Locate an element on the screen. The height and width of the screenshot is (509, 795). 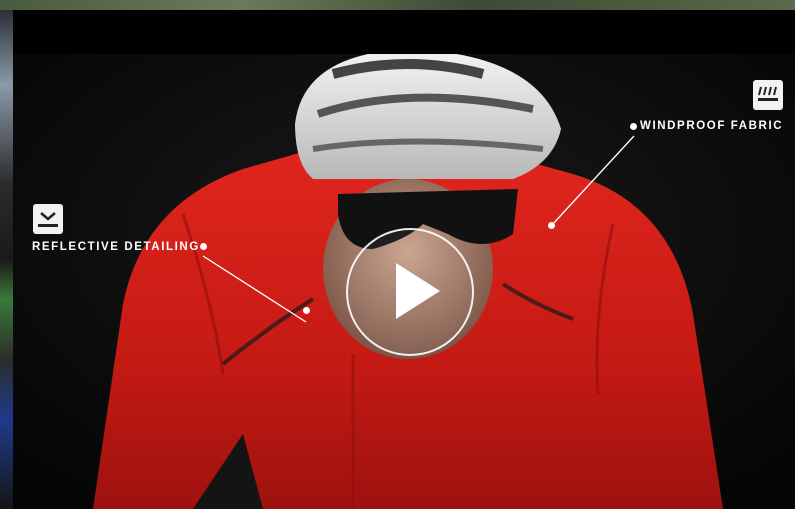
reflective-chevron-icon is located at coordinates (48, 219).